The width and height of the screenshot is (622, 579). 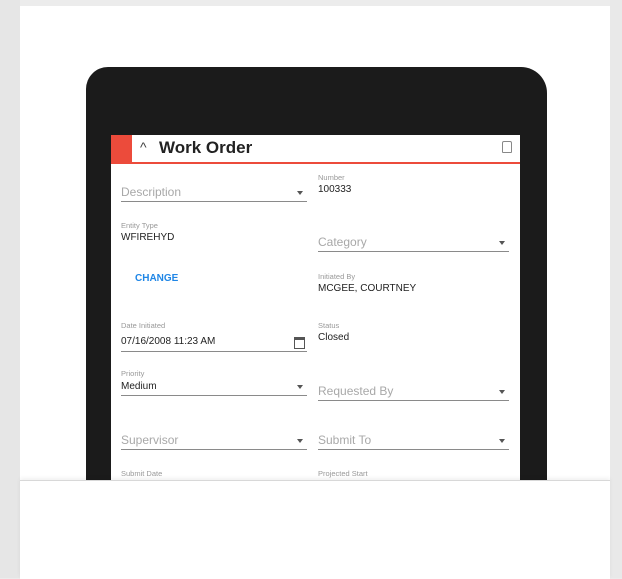 What do you see at coordinates (413, 440) in the screenshot?
I see `submit-to-dropdown: Submit To` at bounding box center [413, 440].